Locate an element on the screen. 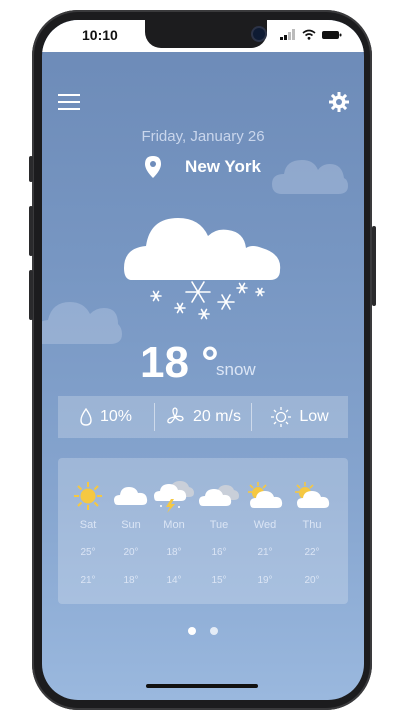  wifi-icon is located at coordinates (309, 34).